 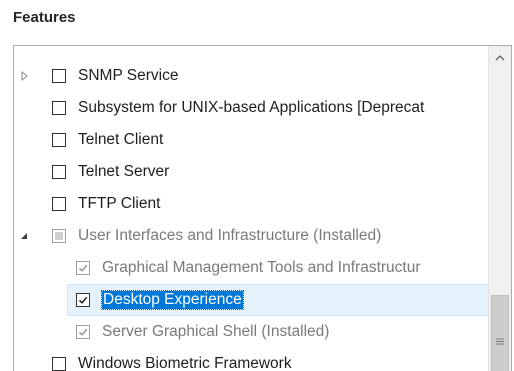 What do you see at coordinates (251, 300) in the screenshot?
I see `feature-row: Desktop Experience` at bounding box center [251, 300].